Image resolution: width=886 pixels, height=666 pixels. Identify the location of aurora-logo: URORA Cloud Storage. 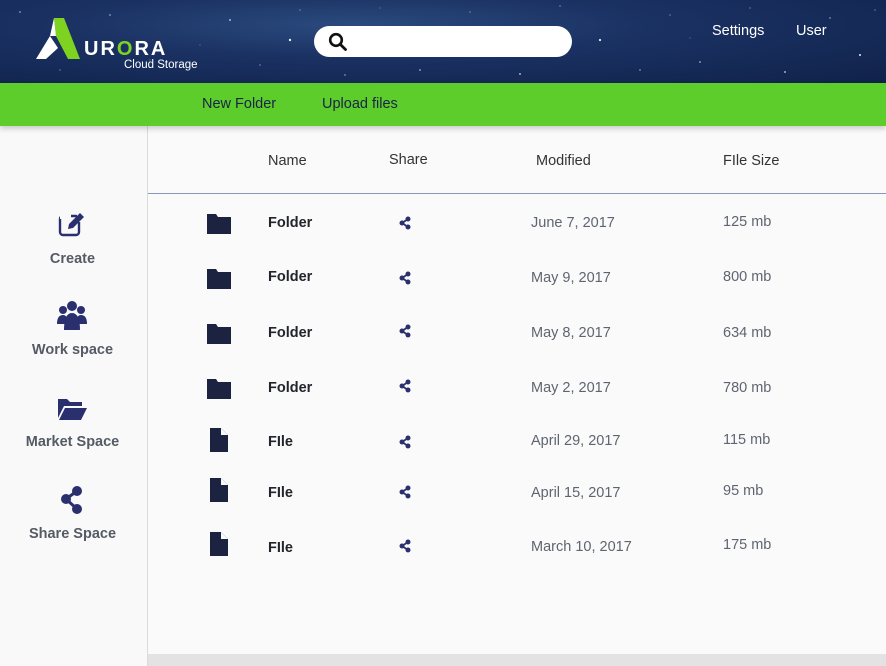
(121, 47).